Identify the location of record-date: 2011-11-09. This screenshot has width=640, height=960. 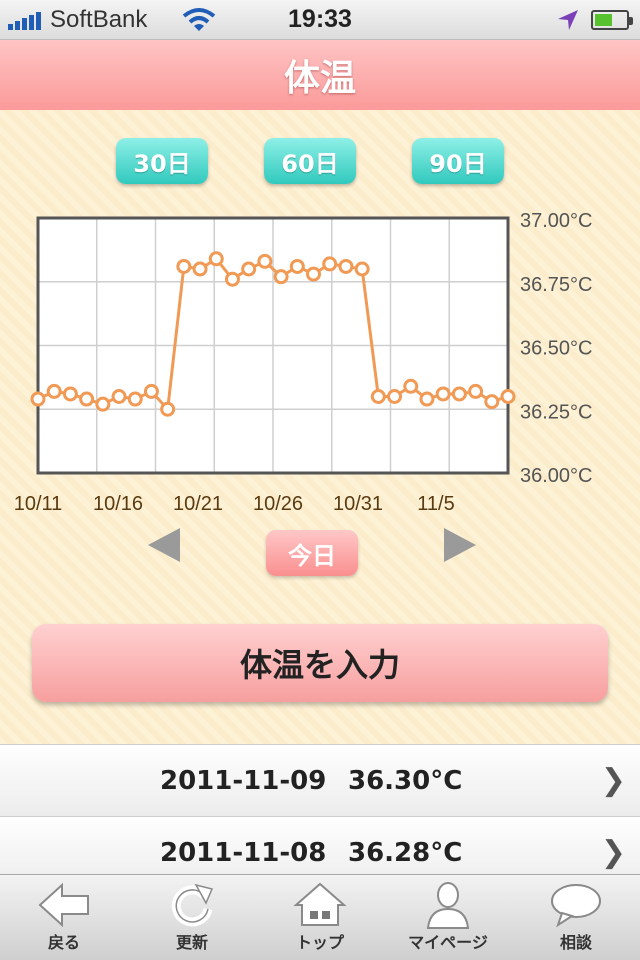
(243, 780).